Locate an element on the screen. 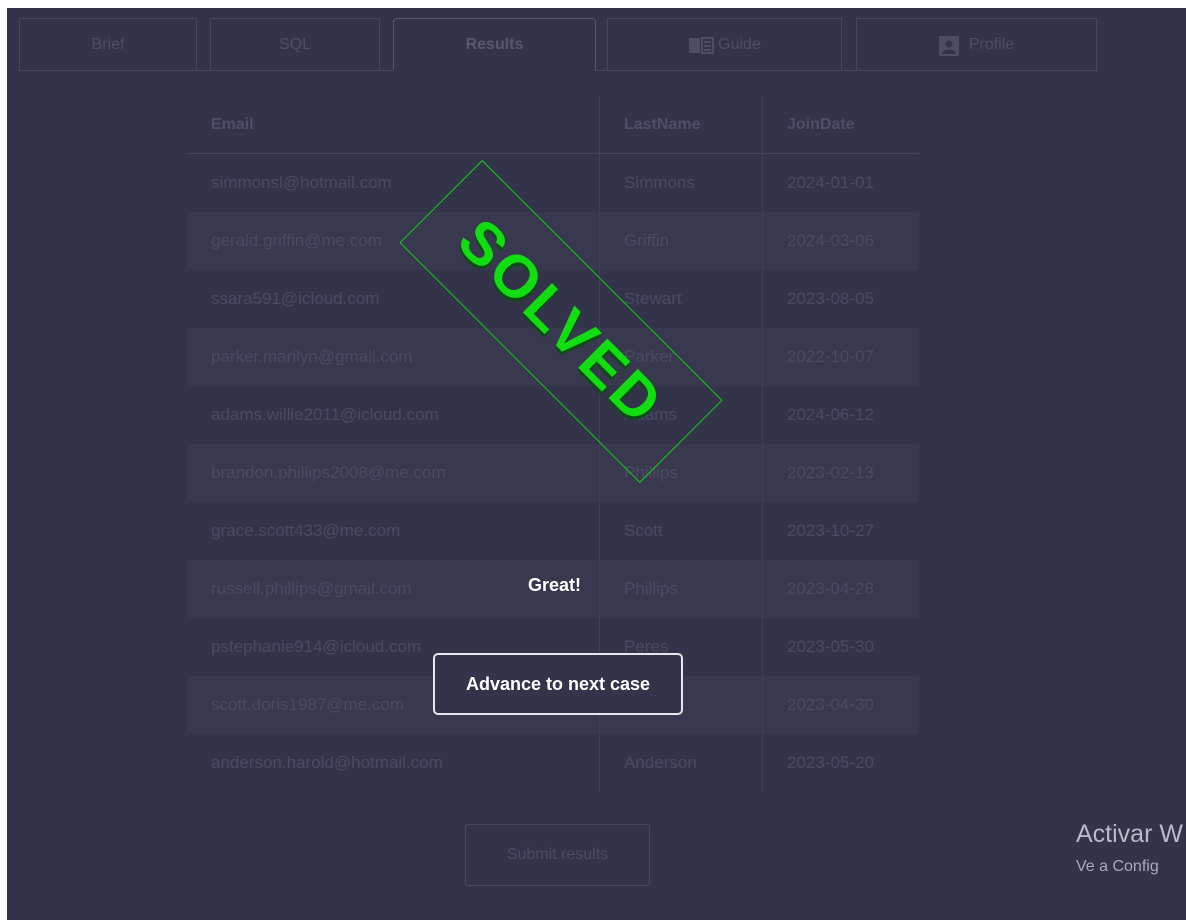 The height and width of the screenshot is (920, 1186). cell-lastname: Simmons is located at coordinates (680, 183).